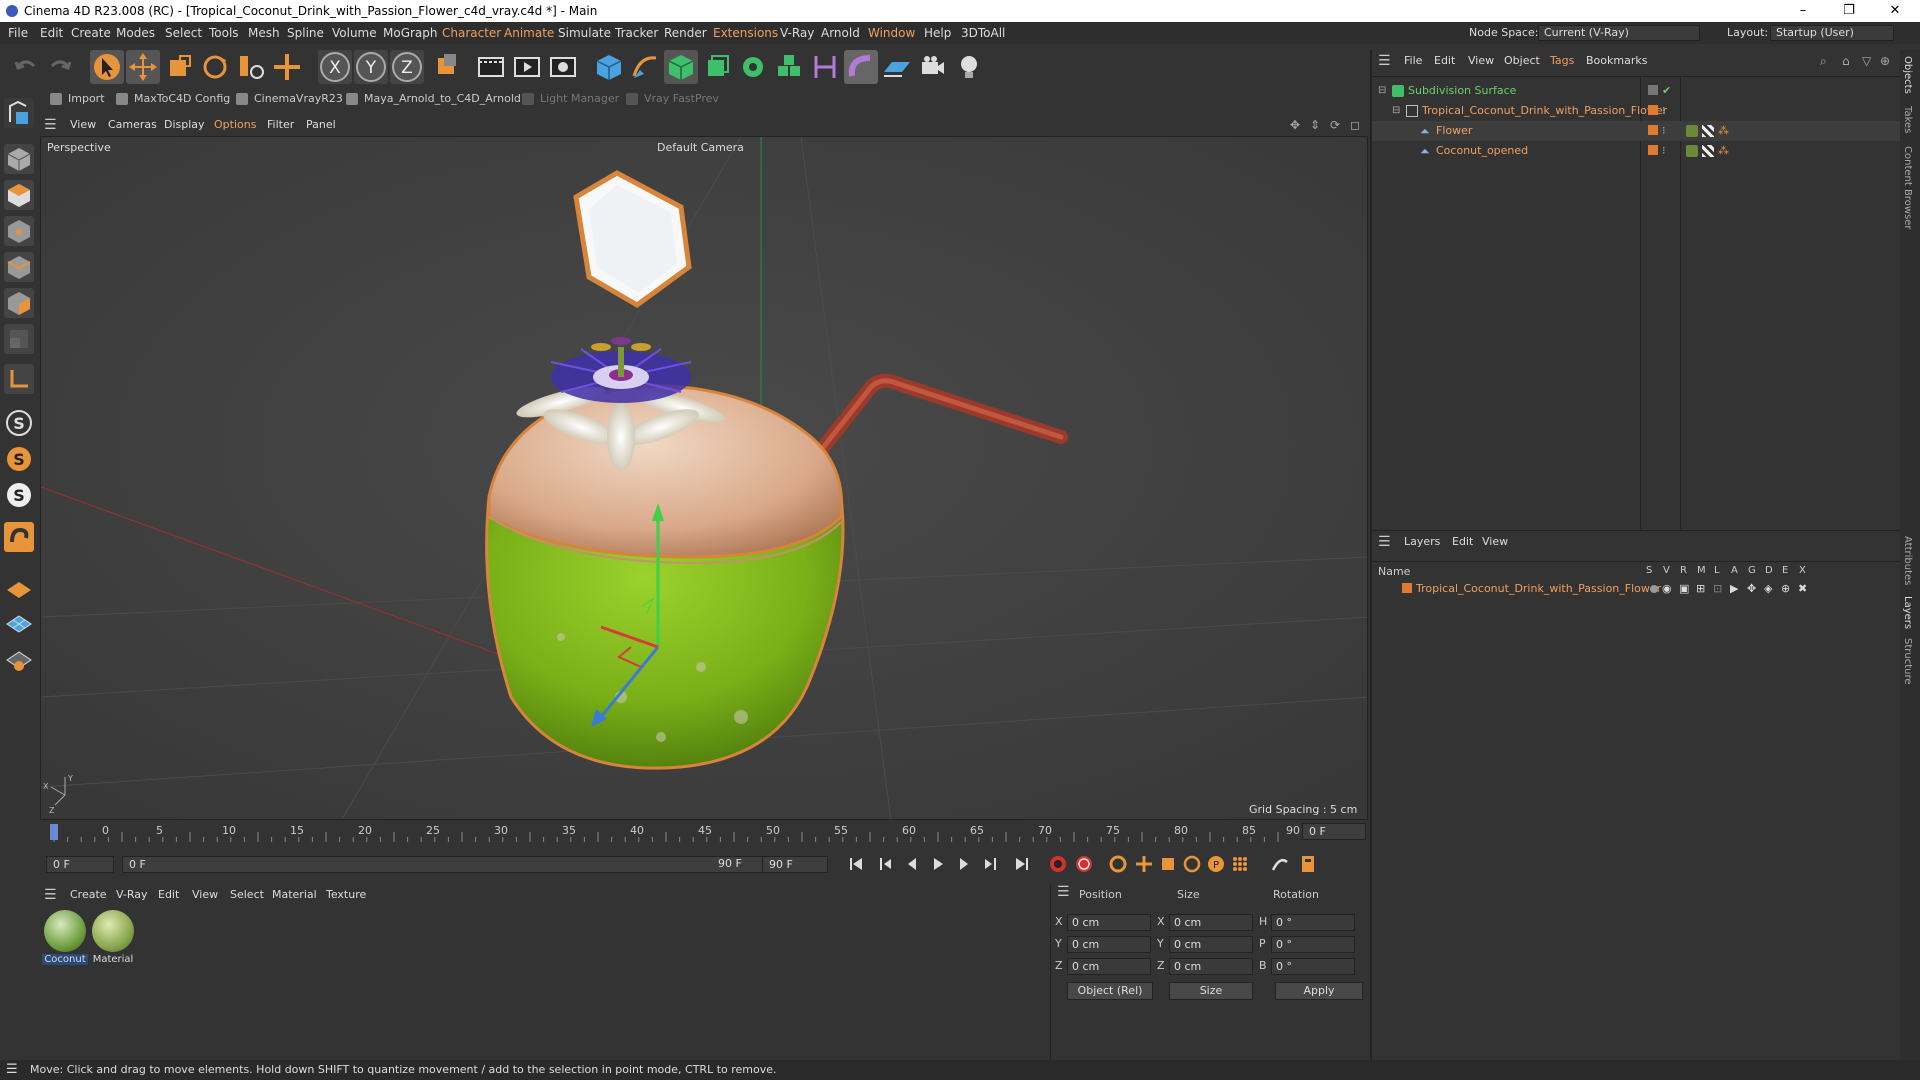 This screenshot has width=1920, height=1080. What do you see at coordinates (1668, 149) in the screenshot?
I see `visibility-dots-icon: ⁝` at bounding box center [1668, 149].